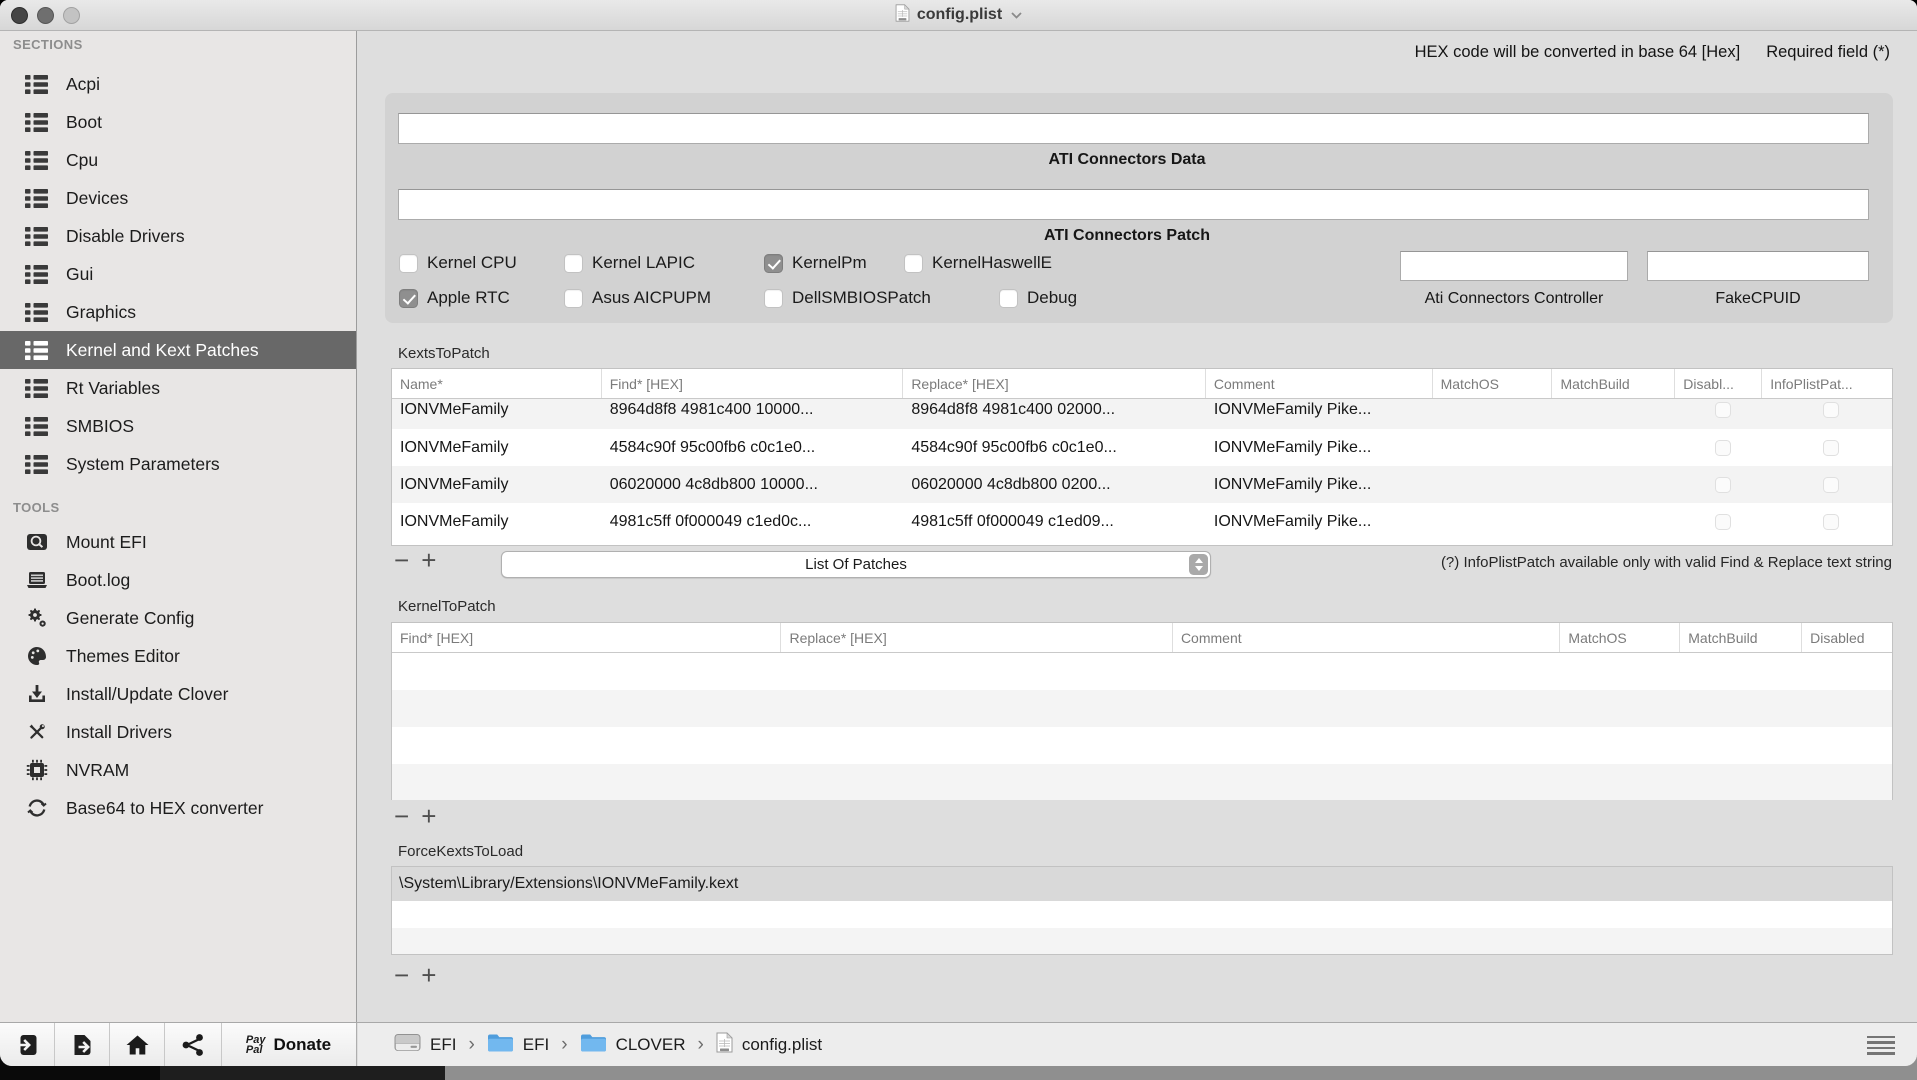 This screenshot has height=1080, width=1917. What do you see at coordinates (1127, 159) in the screenshot?
I see `ati-connectors-data-label: ATI Connectors Data` at bounding box center [1127, 159].